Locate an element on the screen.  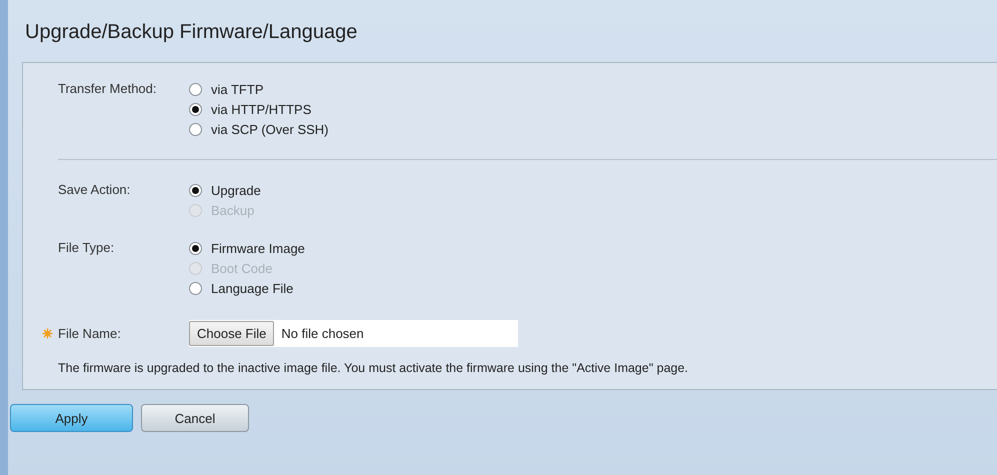
choose-file-button: Choose File is located at coordinates (231, 333).